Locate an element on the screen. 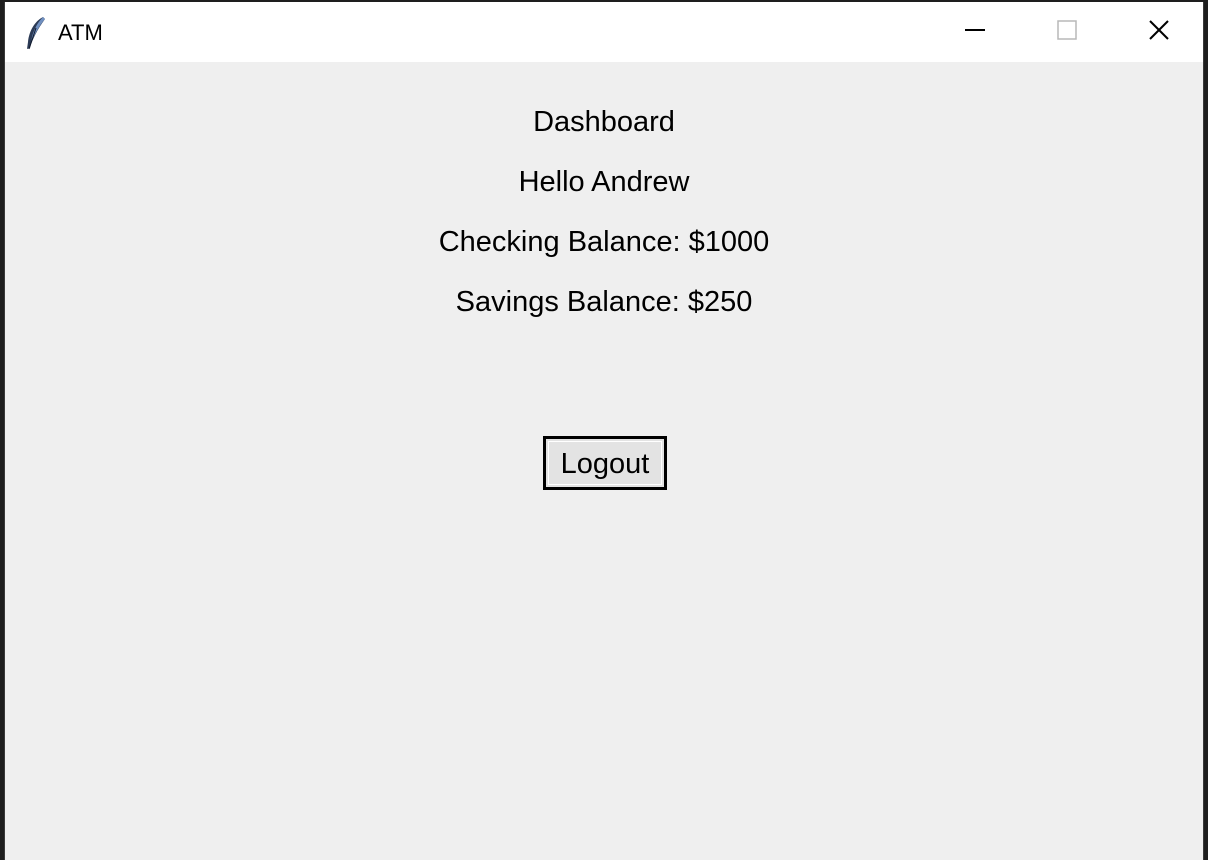 The width and height of the screenshot is (1208, 860). close-button is located at coordinates (1159, 32).